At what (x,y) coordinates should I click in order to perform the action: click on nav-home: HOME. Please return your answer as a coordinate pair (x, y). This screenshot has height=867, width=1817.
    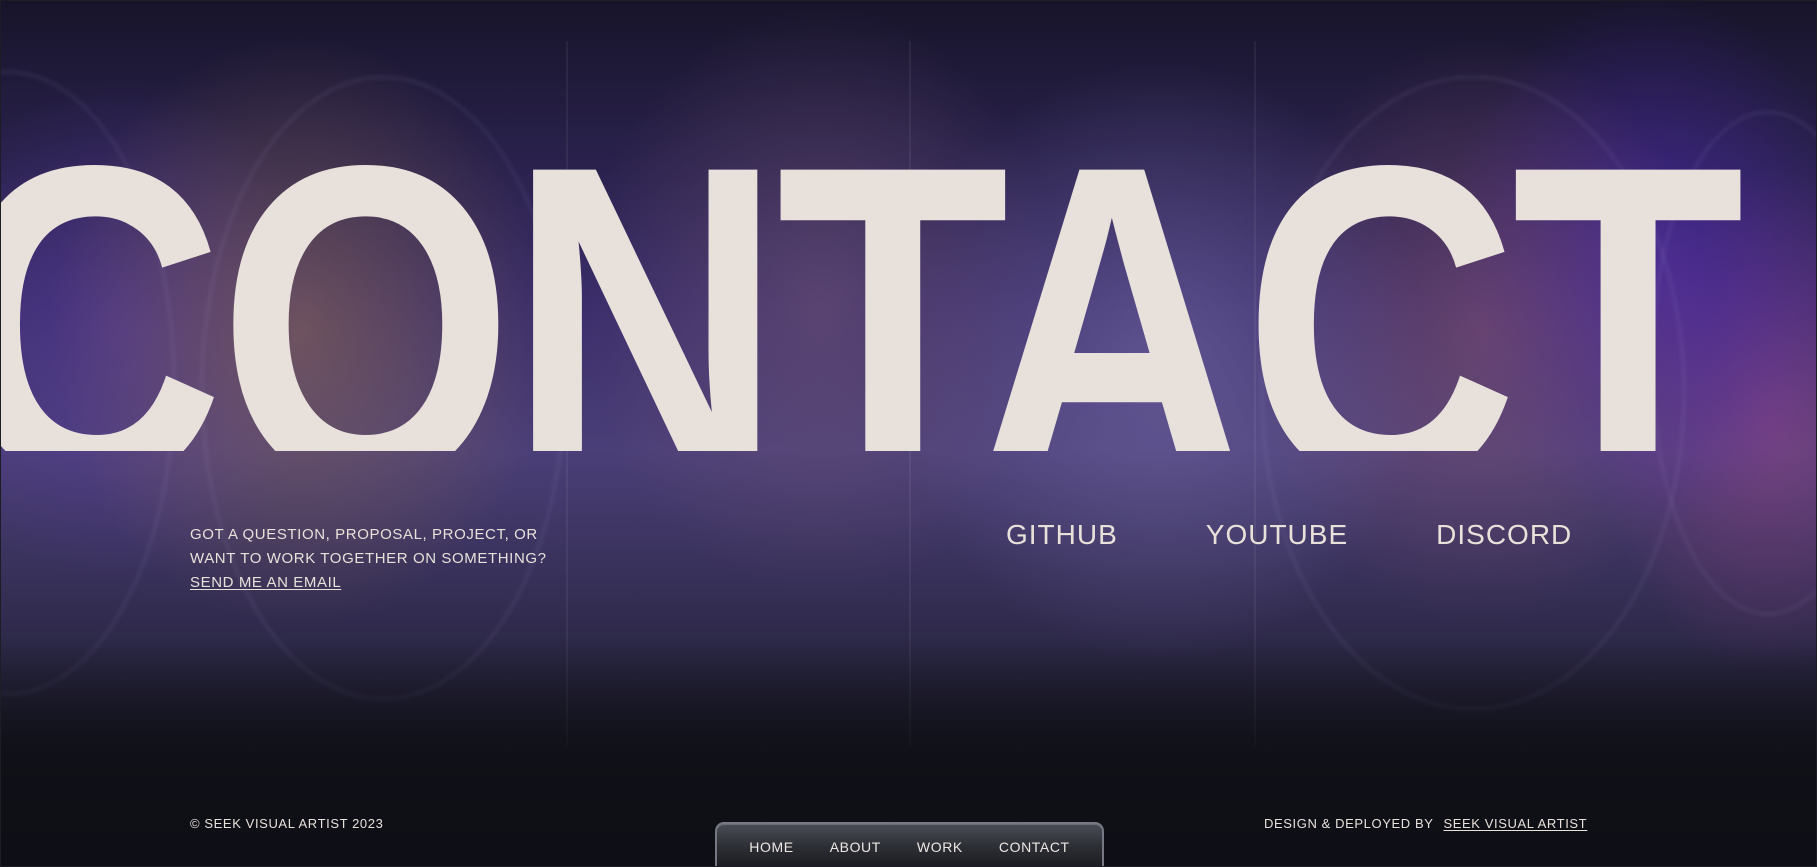
    Looking at the image, I should click on (771, 847).